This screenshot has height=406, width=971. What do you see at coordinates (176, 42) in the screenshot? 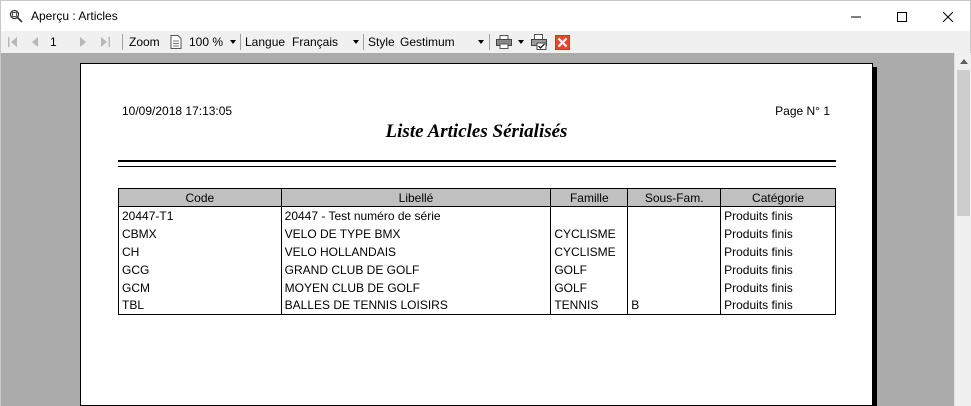
I see `page-icon` at bounding box center [176, 42].